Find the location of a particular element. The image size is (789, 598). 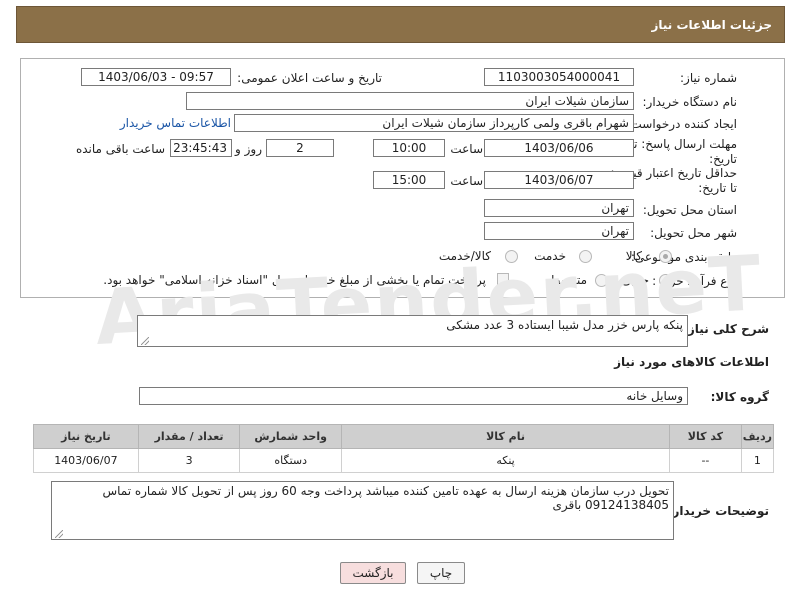

col-unit: واحد شمارش is located at coordinates (291, 436).